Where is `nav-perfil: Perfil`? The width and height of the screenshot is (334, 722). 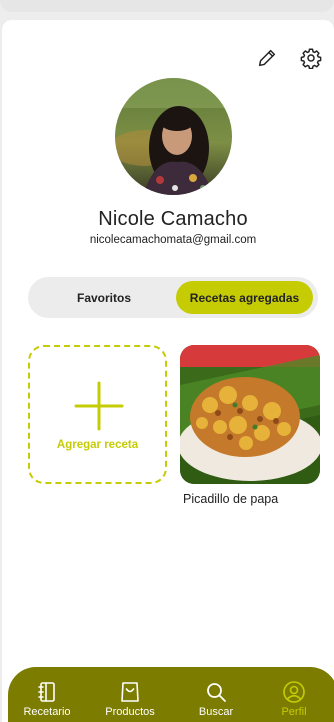
nav-perfil: Perfil is located at coordinates (294, 694).